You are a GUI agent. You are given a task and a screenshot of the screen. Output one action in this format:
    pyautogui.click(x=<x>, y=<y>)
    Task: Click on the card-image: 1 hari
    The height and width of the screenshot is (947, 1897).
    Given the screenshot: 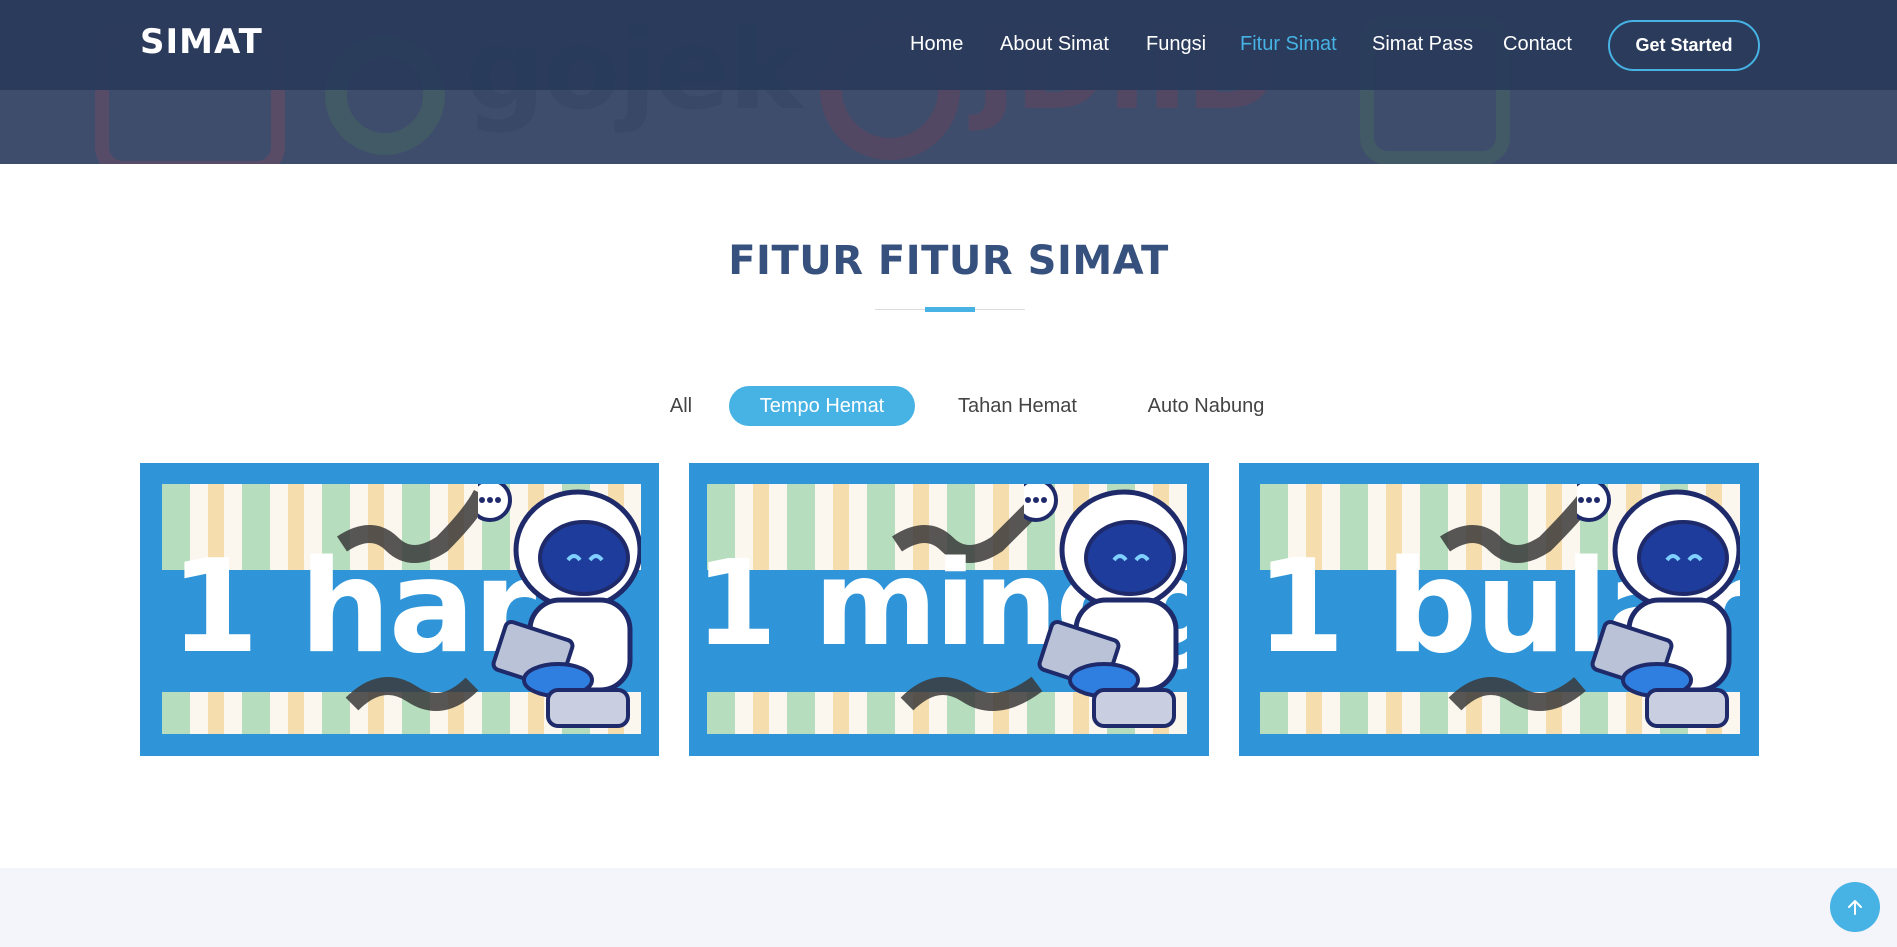 What is the action you would take?
    pyautogui.click(x=401, y=609)
    